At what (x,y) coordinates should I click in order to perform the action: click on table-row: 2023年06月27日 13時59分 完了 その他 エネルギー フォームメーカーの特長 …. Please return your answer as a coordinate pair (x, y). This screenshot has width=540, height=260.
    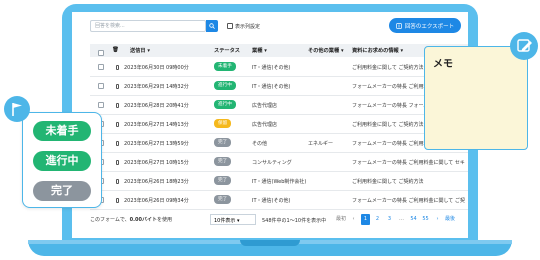
    Looking at the image, I should click on (279, 143).